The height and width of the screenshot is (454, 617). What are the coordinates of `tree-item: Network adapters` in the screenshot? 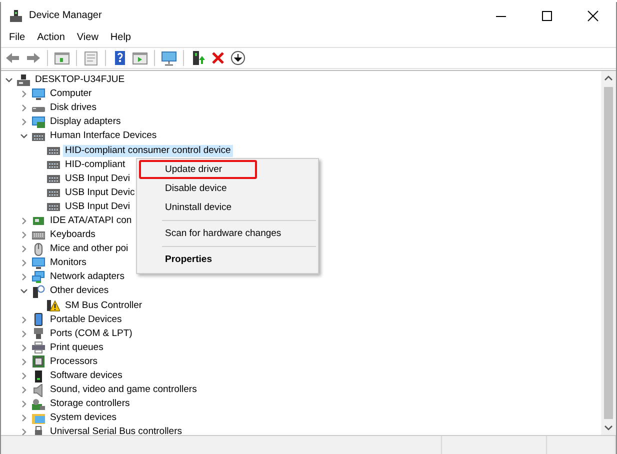 It's located at (87, 277).